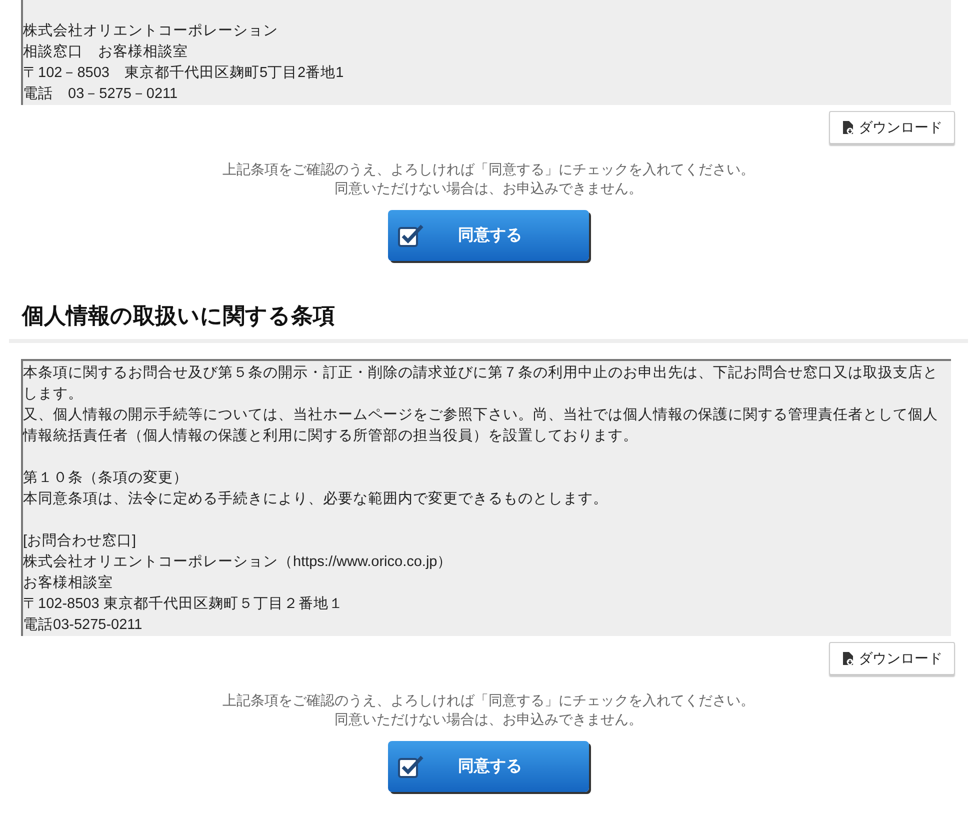 This screenshot has height=817, width=977. I want to click on terms-text: 第１０条（条項の変更）, so click(106, 478).